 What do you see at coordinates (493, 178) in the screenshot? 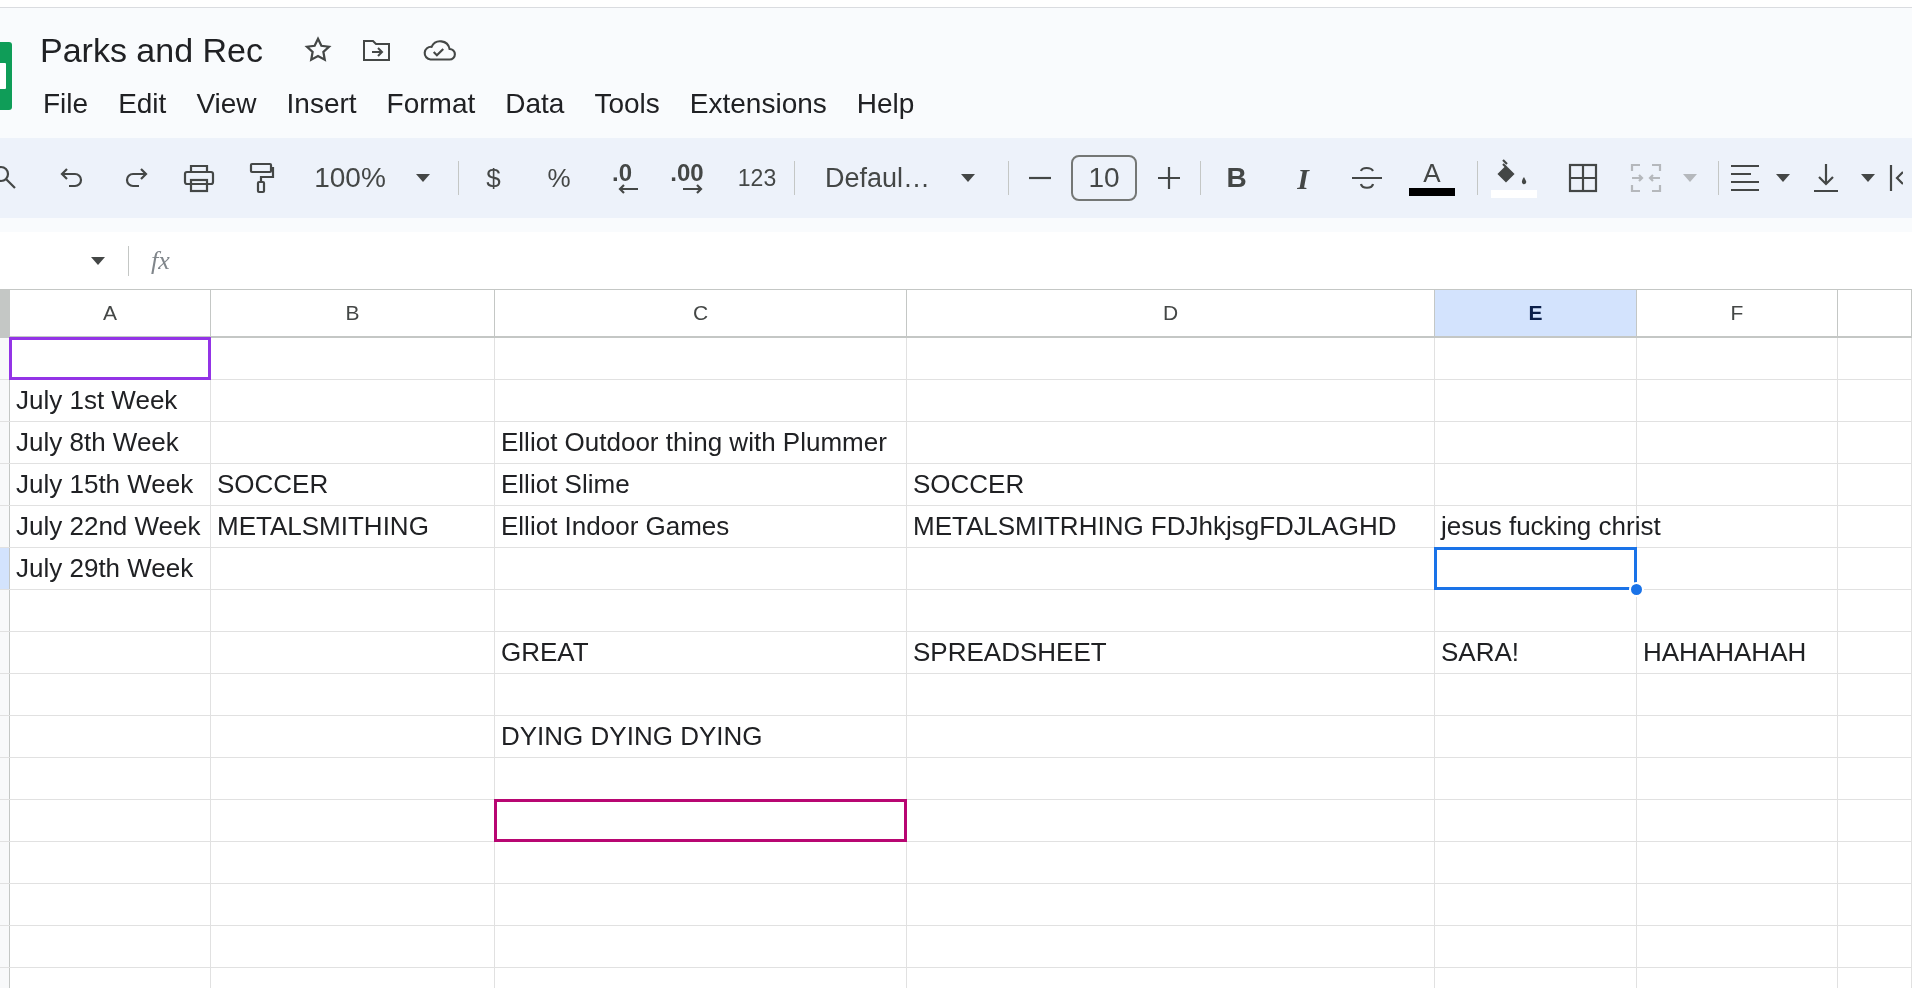
I see `currency-button: $` at bounding box center [493, 178].